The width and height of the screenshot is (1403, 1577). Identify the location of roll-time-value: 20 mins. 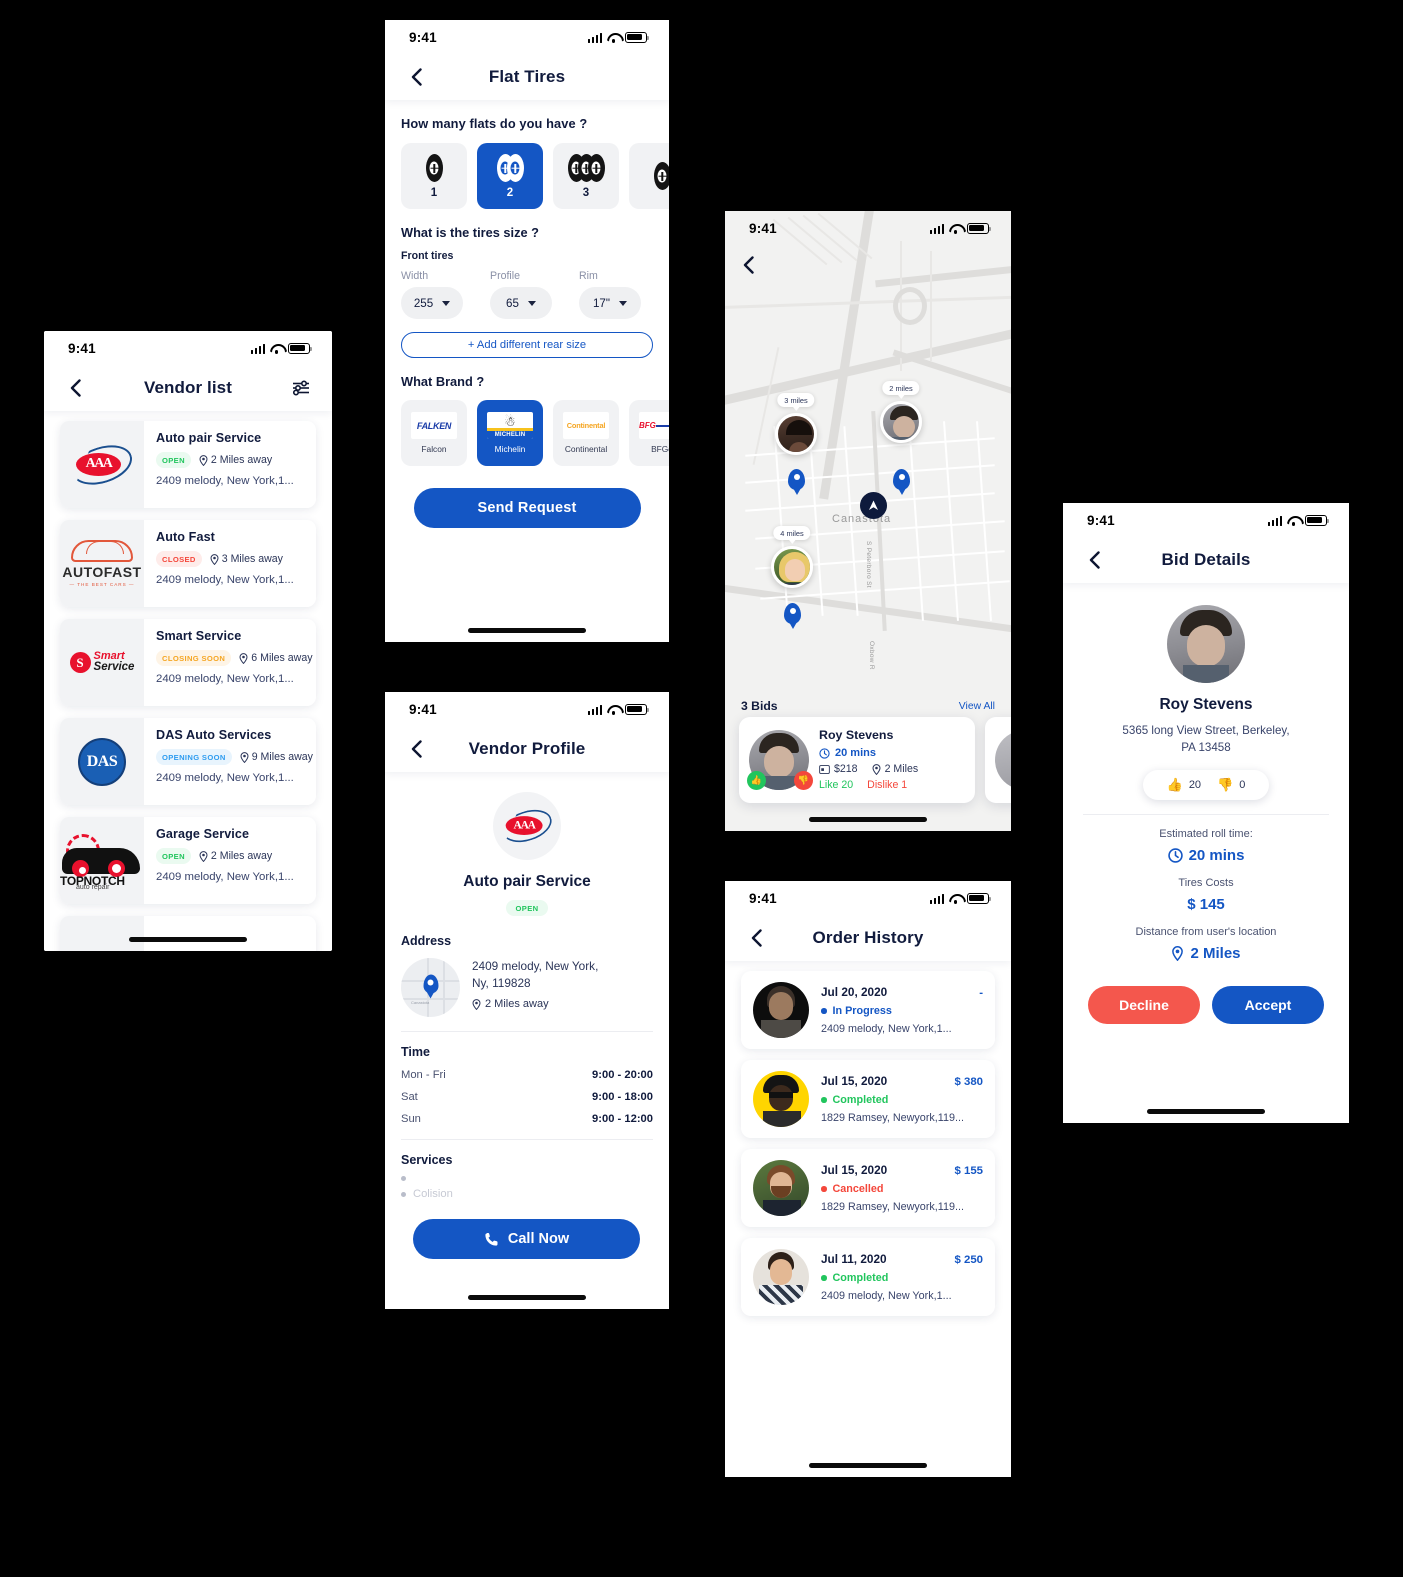
(1206, 855).